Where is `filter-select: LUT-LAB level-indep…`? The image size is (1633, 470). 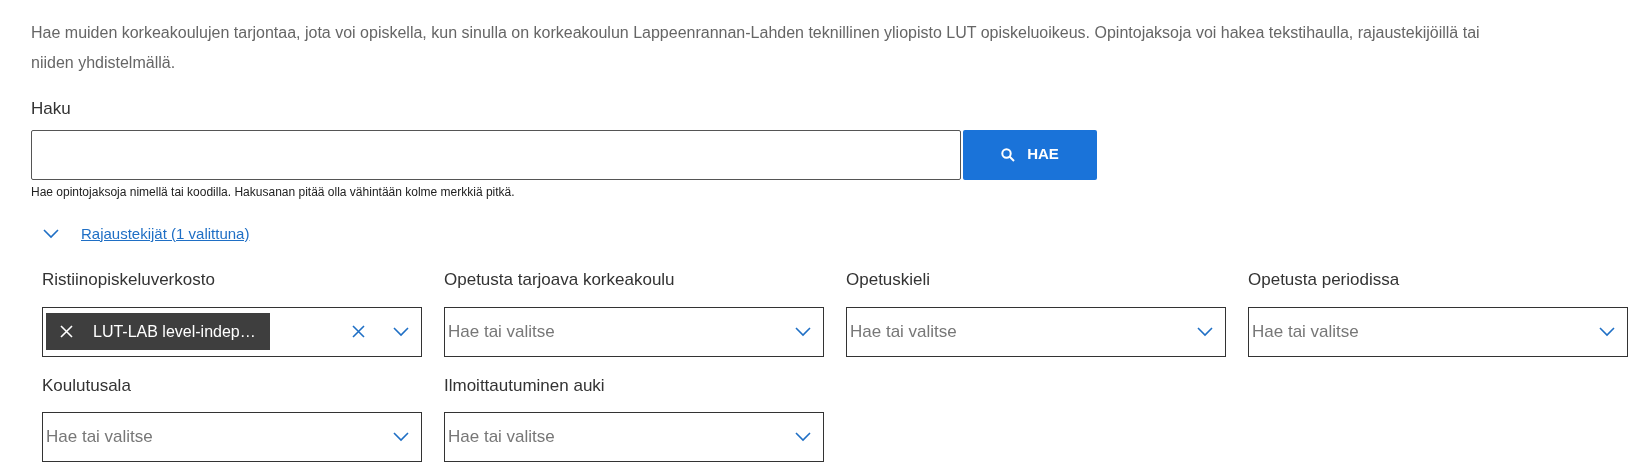 filter-select: LUT-LAB level-indep… is located at coordinates (232, 331).